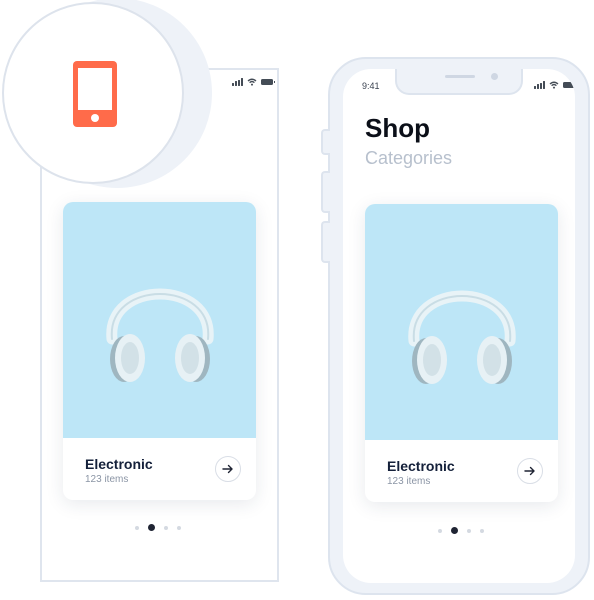 The height and width of the screenshot is (600, 594). I want to click on status-time: 9:41, so click(371, 86).